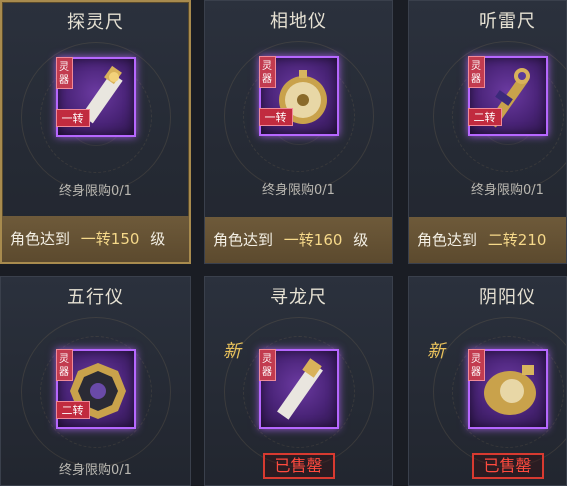  I want to click on item-title: 探灵尺, so click(95, 22).